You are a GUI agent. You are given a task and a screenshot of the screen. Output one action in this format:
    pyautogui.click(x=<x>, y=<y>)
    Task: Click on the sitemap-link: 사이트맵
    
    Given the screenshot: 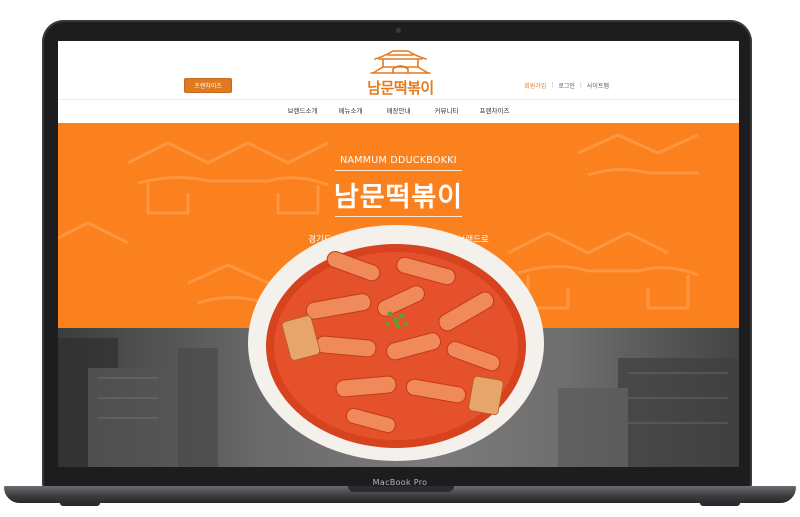 What is the action you would take?
    pyautogui.click(x=598, y=85)
    